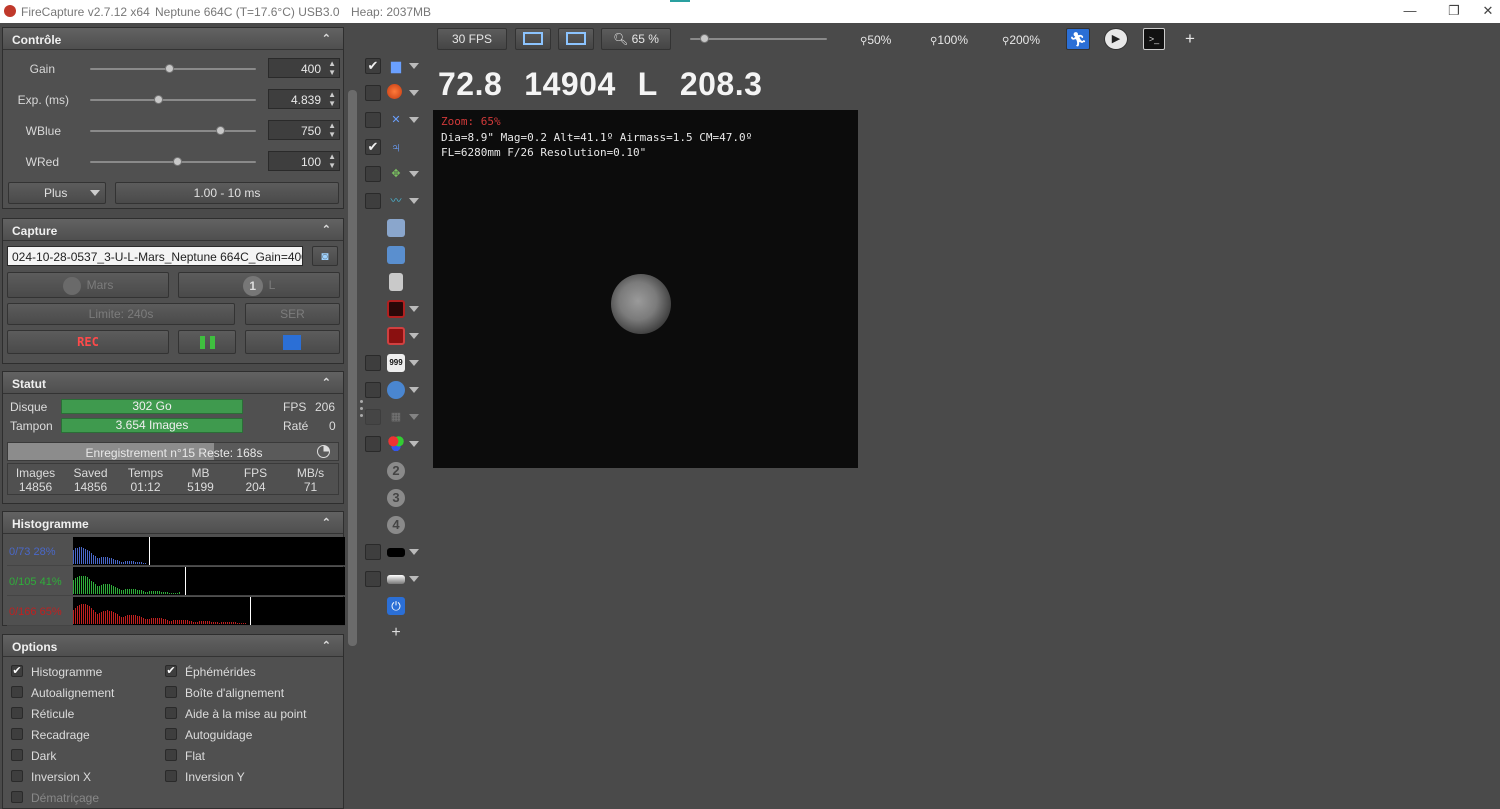 The height and width of the screenshot is (809, 1500). What do you see at coordinates (304, 68) in the screenshot?
I see `gain-spinbox: 400 ▲ ▼` at bounding box center [304, 68].